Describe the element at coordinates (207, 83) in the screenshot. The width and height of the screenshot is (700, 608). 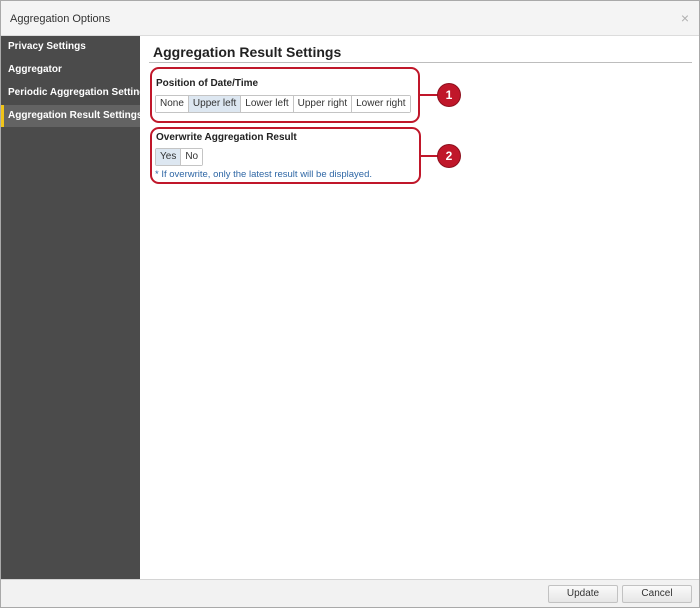
I see `position-date-time-label: Position of Date/Time` at that location.